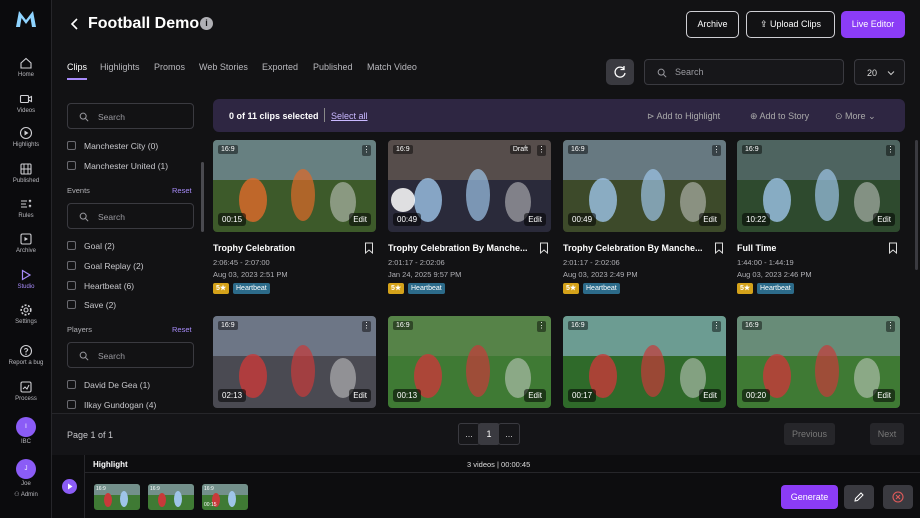 The width and height of the screenshot is (920, 518). I want to click on back-chevron-icon, so click(75, 24).